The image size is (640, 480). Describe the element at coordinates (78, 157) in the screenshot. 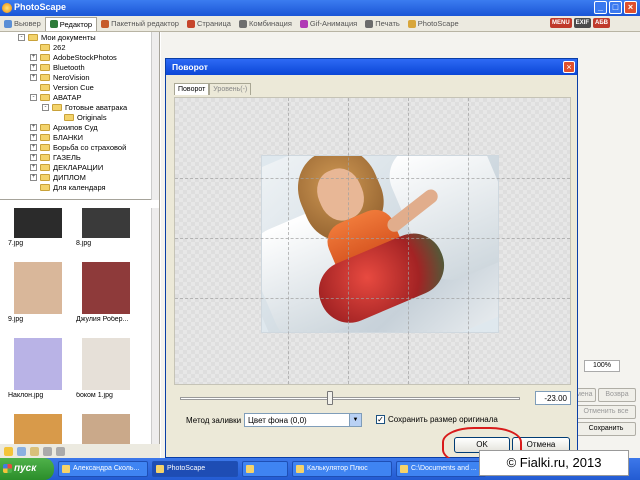

I see `tree-item: + ГАЗЕЛЬ` at that location.